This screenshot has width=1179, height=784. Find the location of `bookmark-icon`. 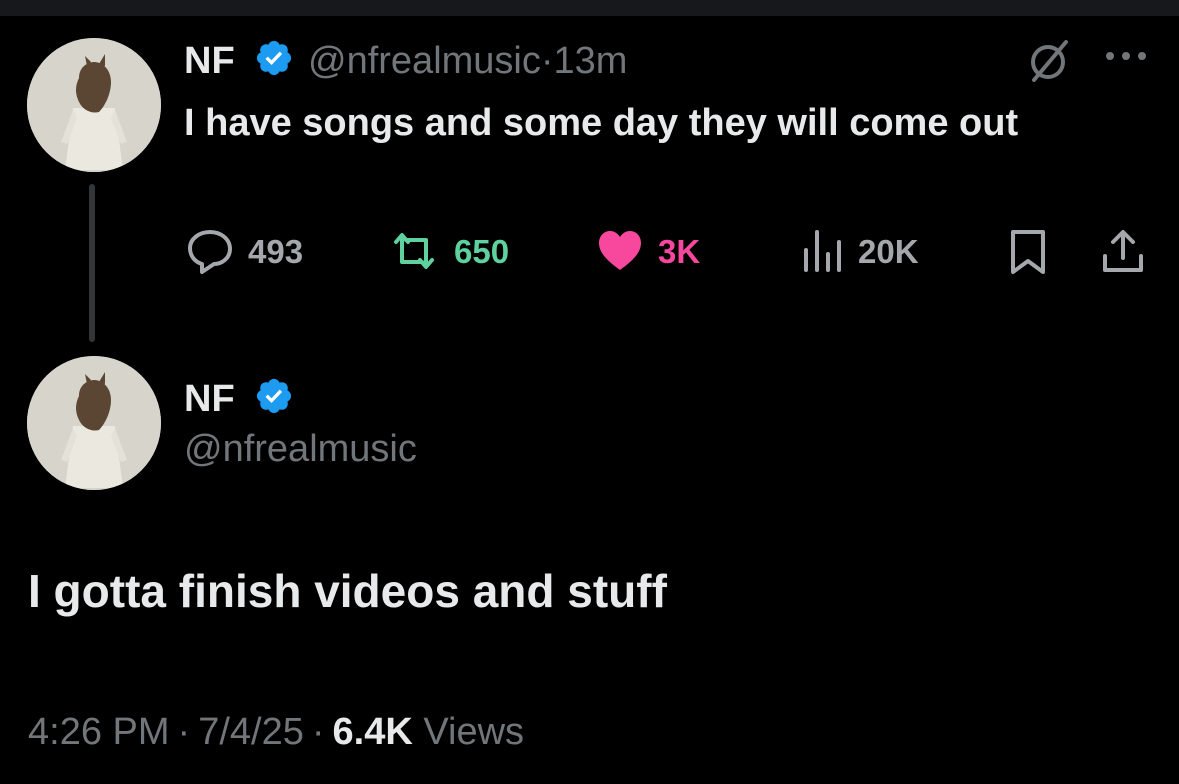

bookmark-icon is located at coordinates (1028, 252).